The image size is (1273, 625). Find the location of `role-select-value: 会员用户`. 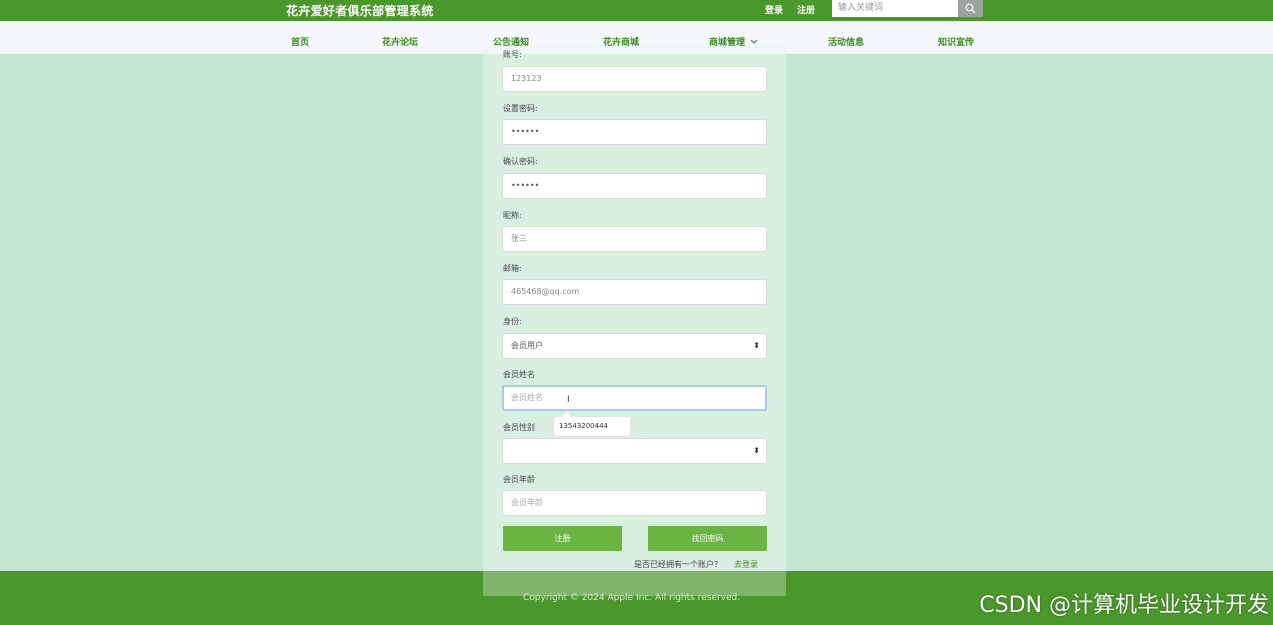

role-select-value: 会员用户 is located at coordinates (527, 345).